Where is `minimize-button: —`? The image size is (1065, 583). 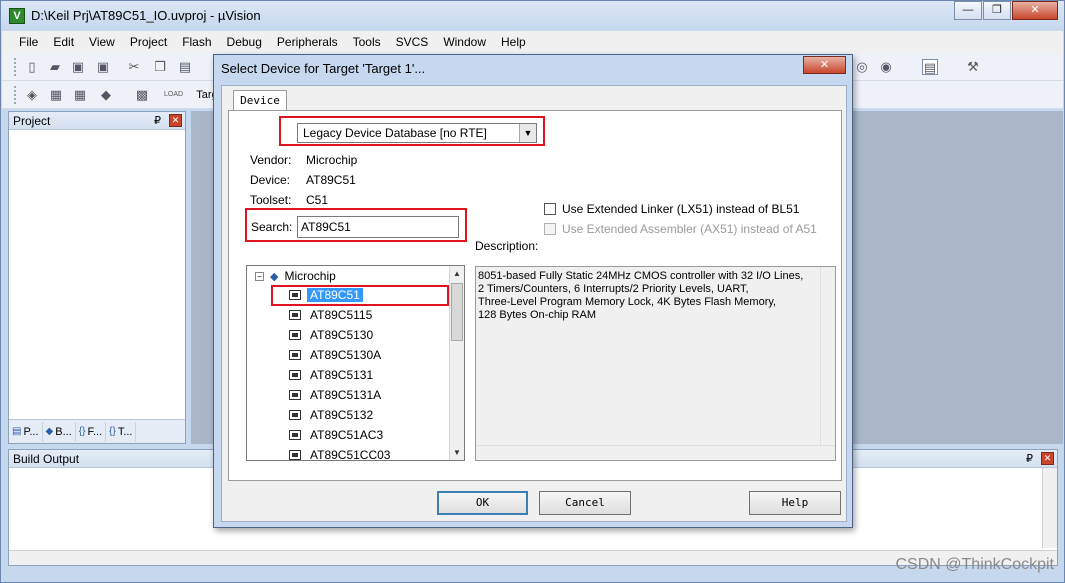
minimize-button: — is located at coordinates (968, 10).